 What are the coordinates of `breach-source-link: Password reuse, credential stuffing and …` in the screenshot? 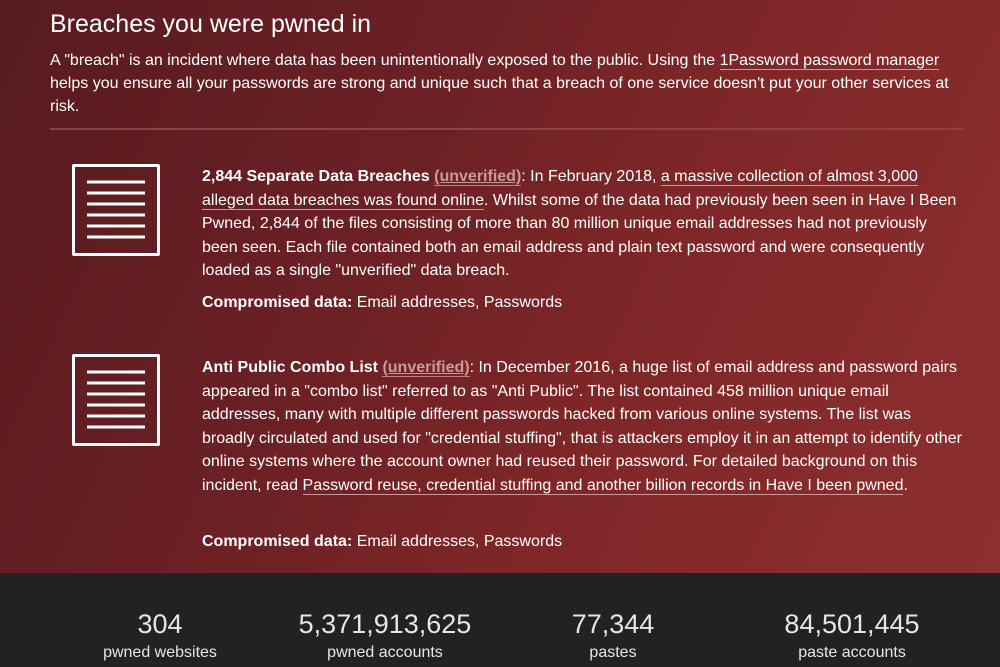 It's located at (603, 485).